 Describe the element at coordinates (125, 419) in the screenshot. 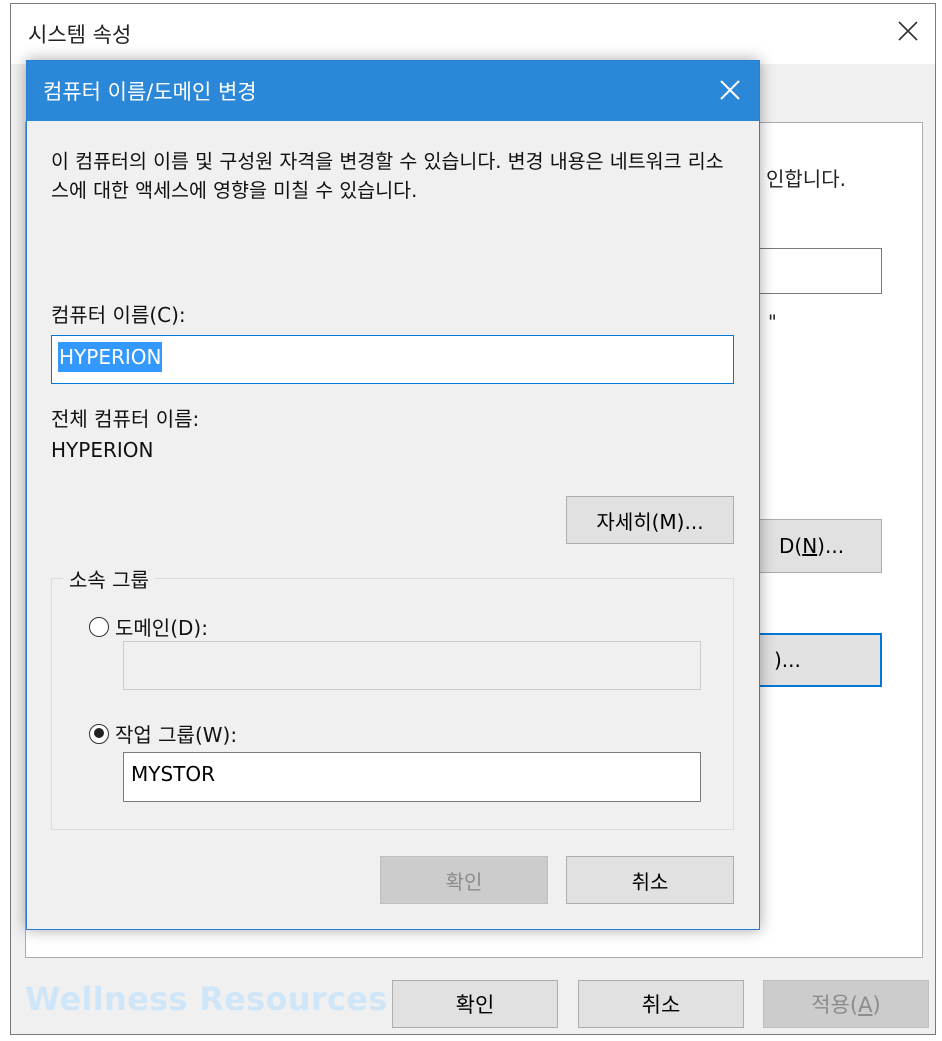

I see `full-computer-name-label: 전체 컴퓨터 이름:` at that location.